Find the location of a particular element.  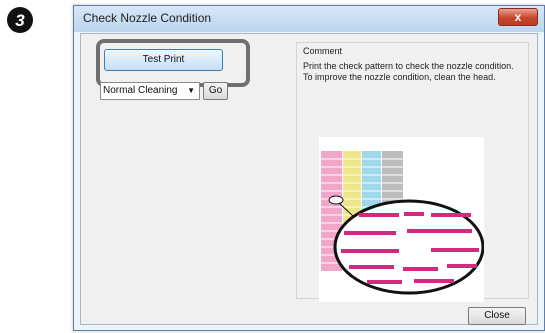

test-print-button: Test Print is located at coordinates (163, 60).